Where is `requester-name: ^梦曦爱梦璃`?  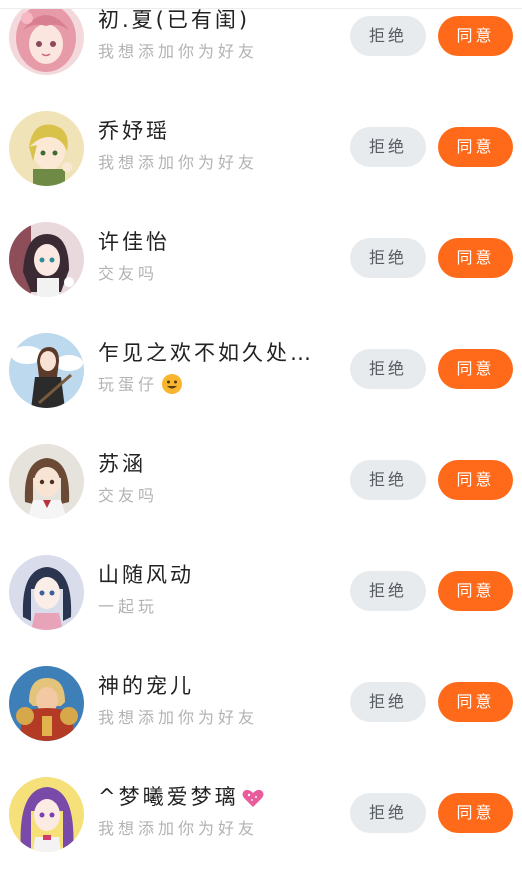 requester-name: ^梦曦爱梦璃 is located at coordinates (216, 796).